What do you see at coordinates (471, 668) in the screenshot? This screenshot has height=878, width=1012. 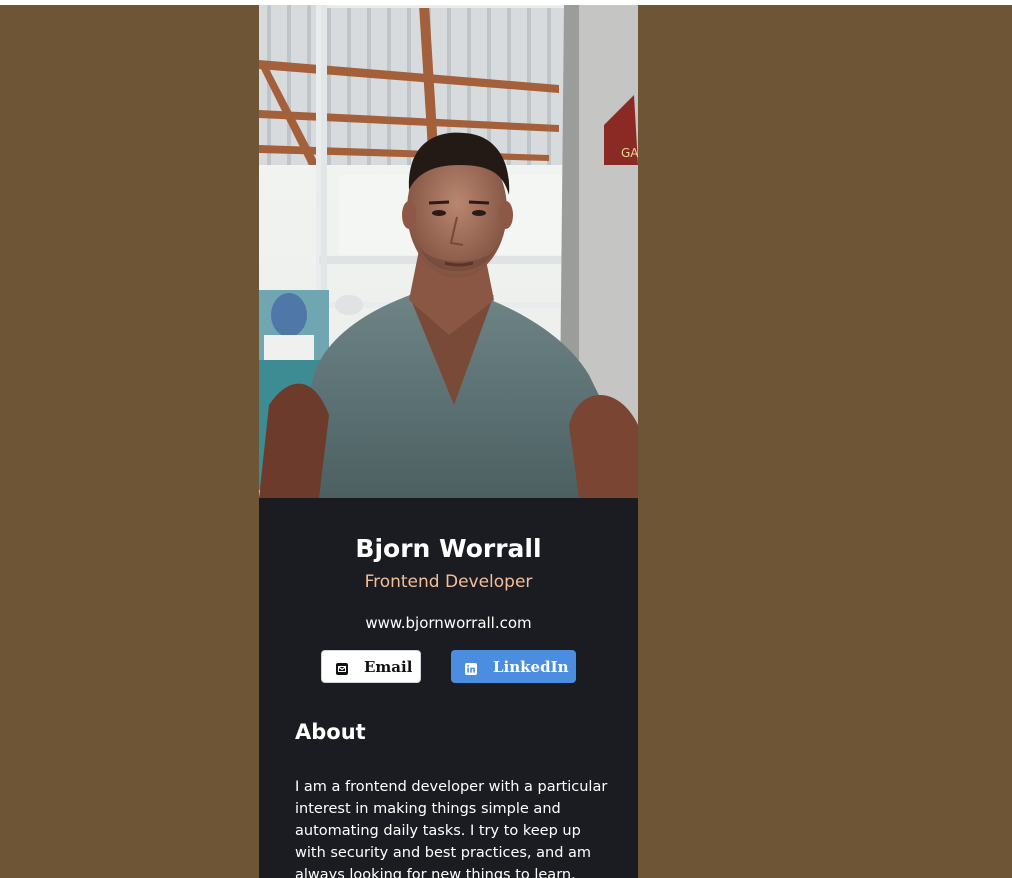 I see `linkedin-icon` at bounding box center [471, 668].